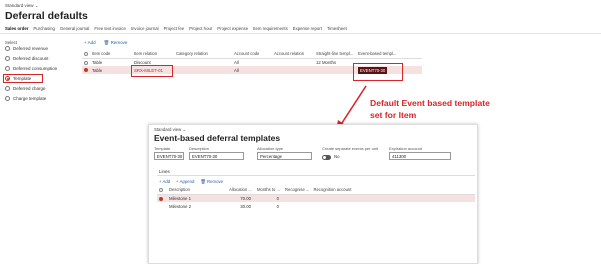 This screenshot has height=264, width=601. What do you see at coordinates (197, 190) in the screenshot?
I see `column-header: Description` at bounding box center [197, 190].